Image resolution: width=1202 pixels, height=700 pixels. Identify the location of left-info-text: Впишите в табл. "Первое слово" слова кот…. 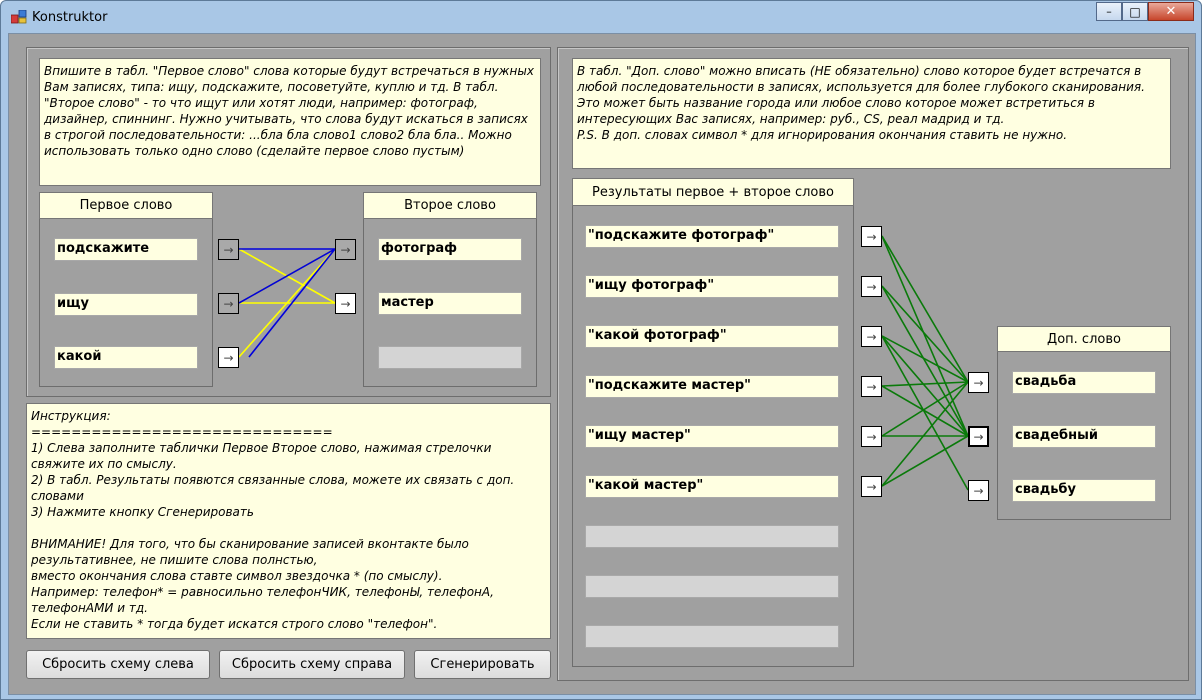
(290, 122).